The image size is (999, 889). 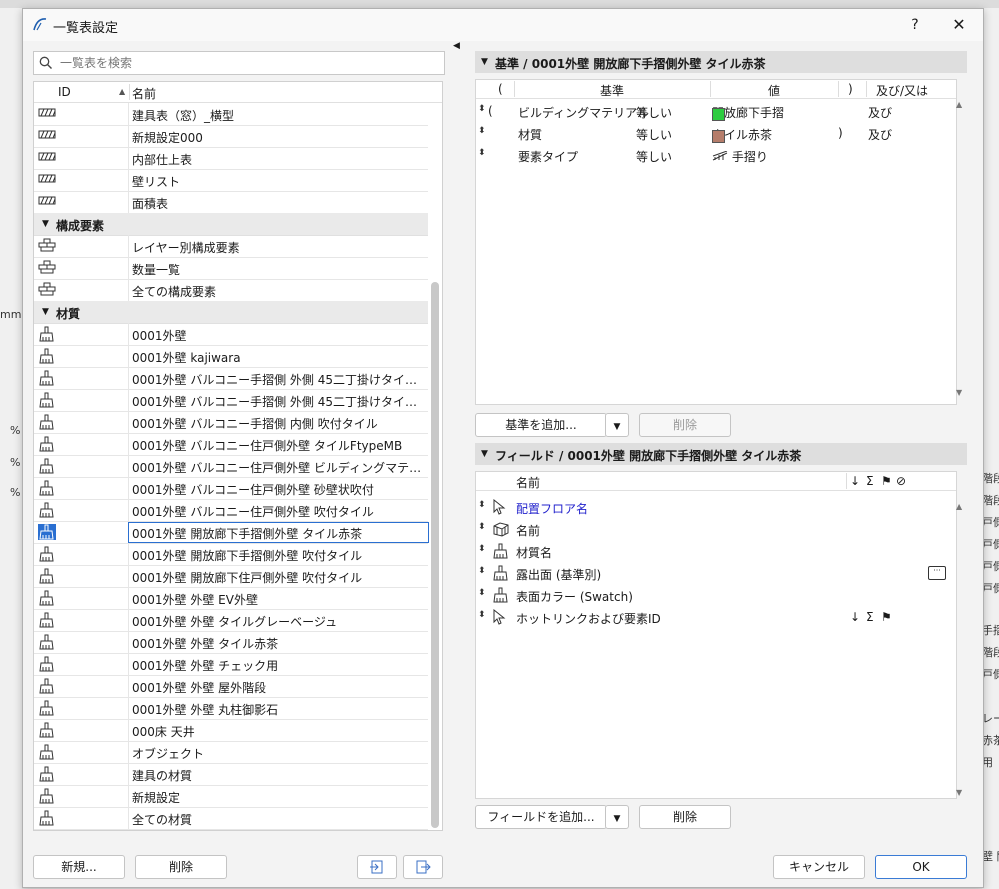 What do you see at coordinates (617, 425) in the screenshot?
I see `add-criteria-dropdown: ▼` at bounding box center [617, 425].